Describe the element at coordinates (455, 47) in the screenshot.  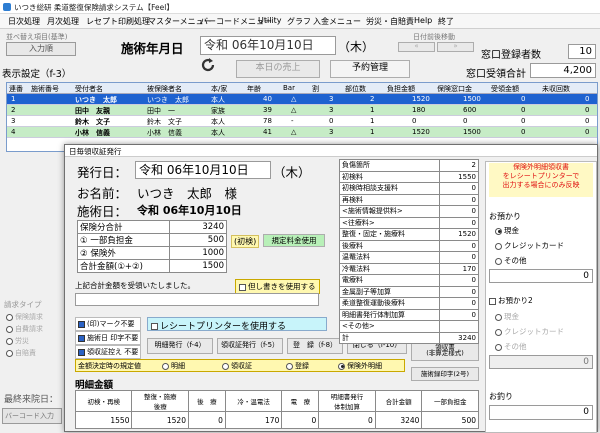
I see `next-day-button: »` at that location.